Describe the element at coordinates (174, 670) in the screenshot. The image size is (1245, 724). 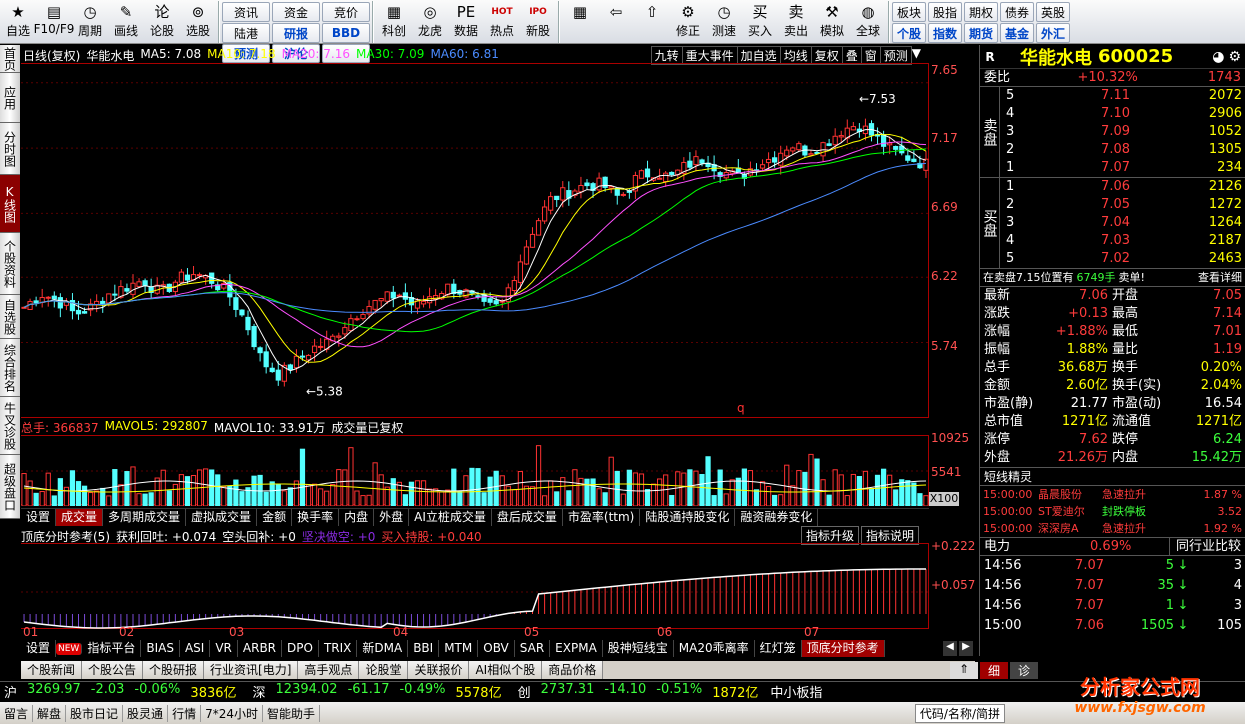
I see `news-tab-2: 个股研报` at that location.